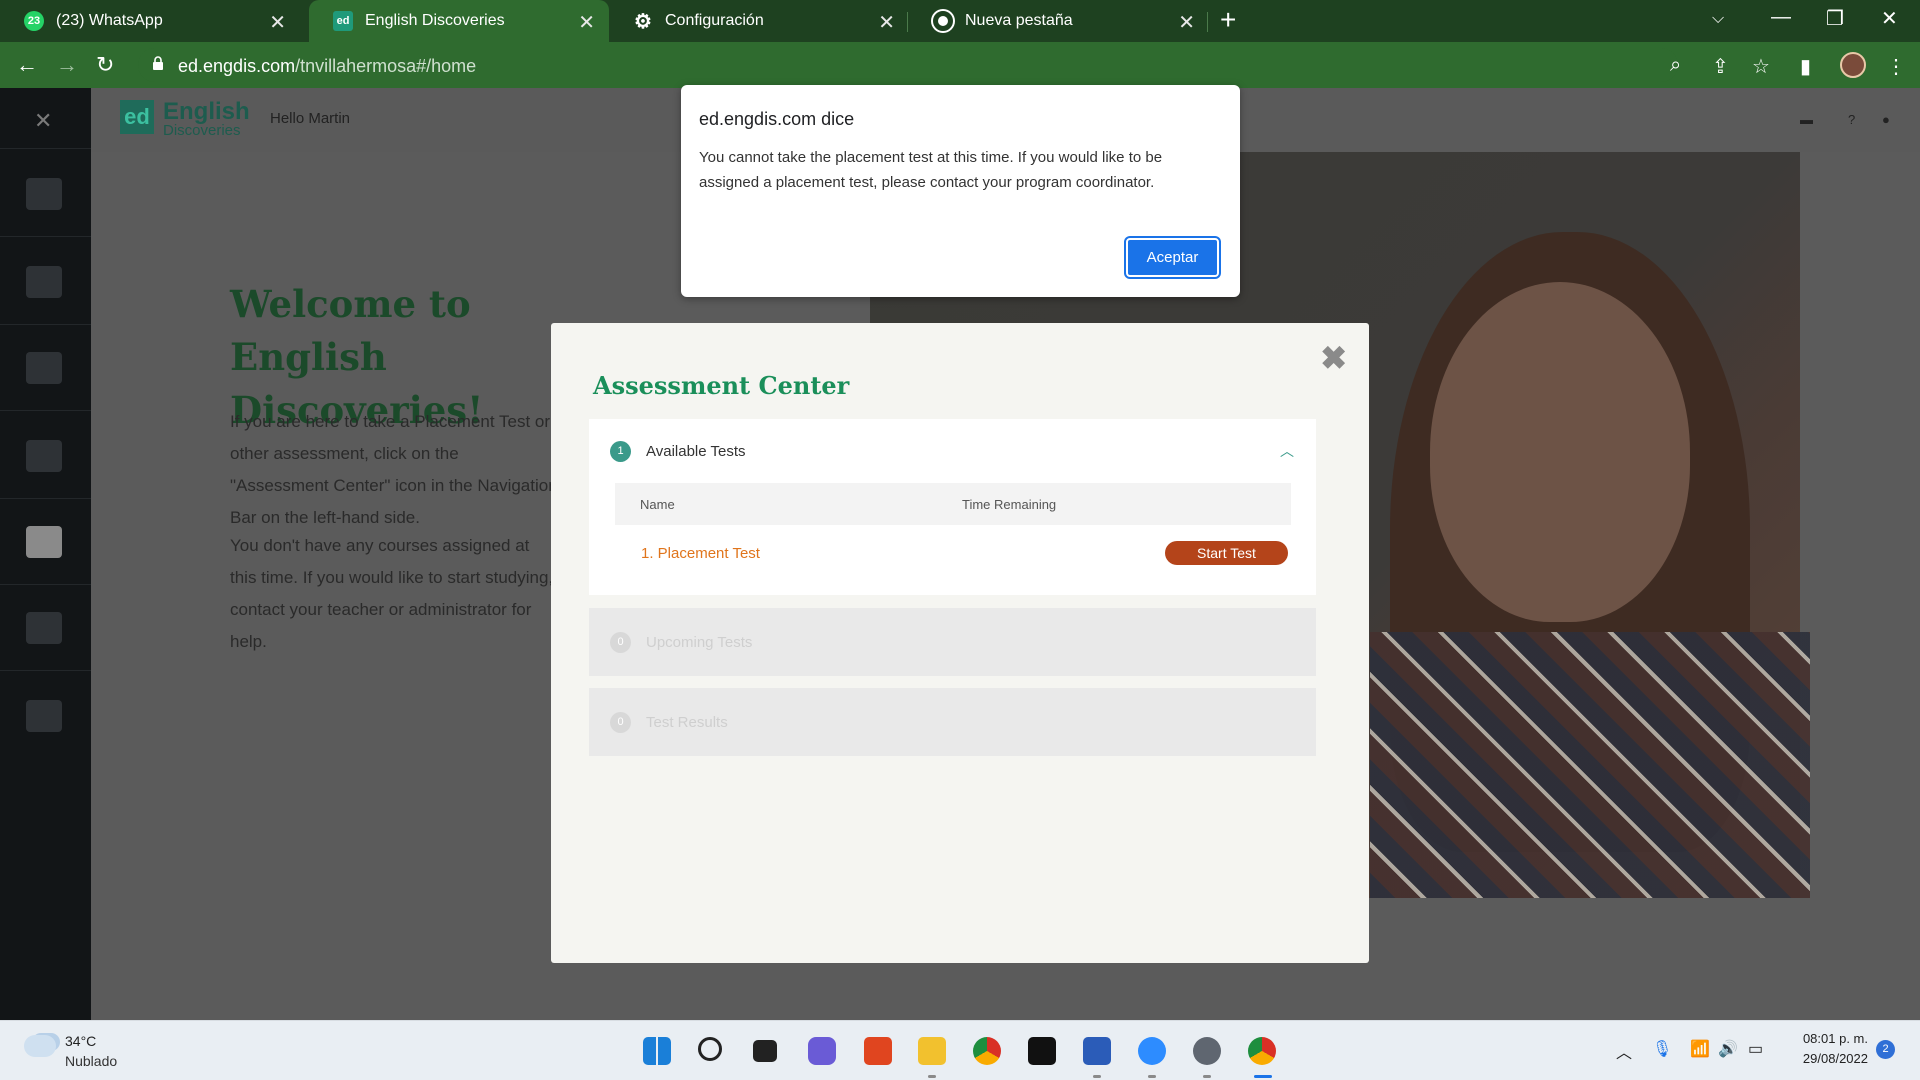  Describe the element at coordinates (1761, 66) in the screenshot. I see `bookmark-star-icon: ☆` at that location.